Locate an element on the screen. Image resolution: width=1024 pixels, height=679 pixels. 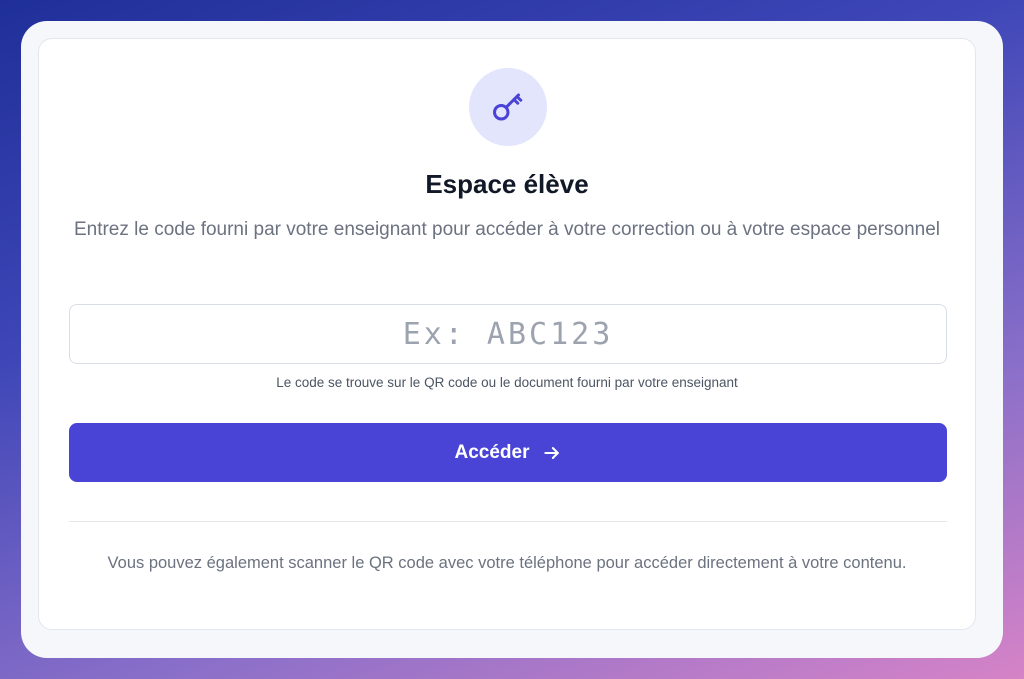
key-icon-badge is located at coordinates (508, 107).